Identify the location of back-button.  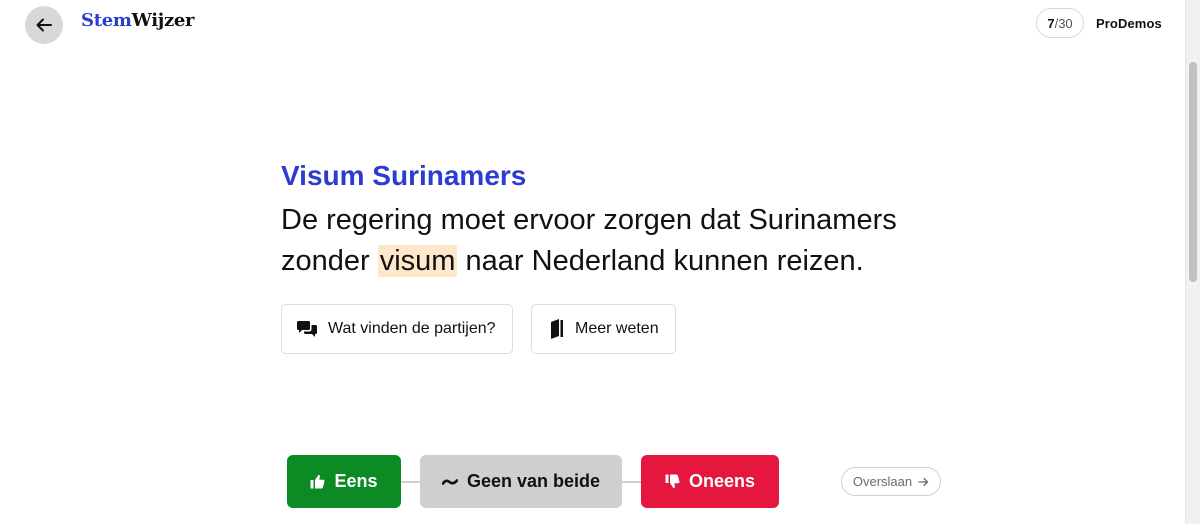
(44, 25).